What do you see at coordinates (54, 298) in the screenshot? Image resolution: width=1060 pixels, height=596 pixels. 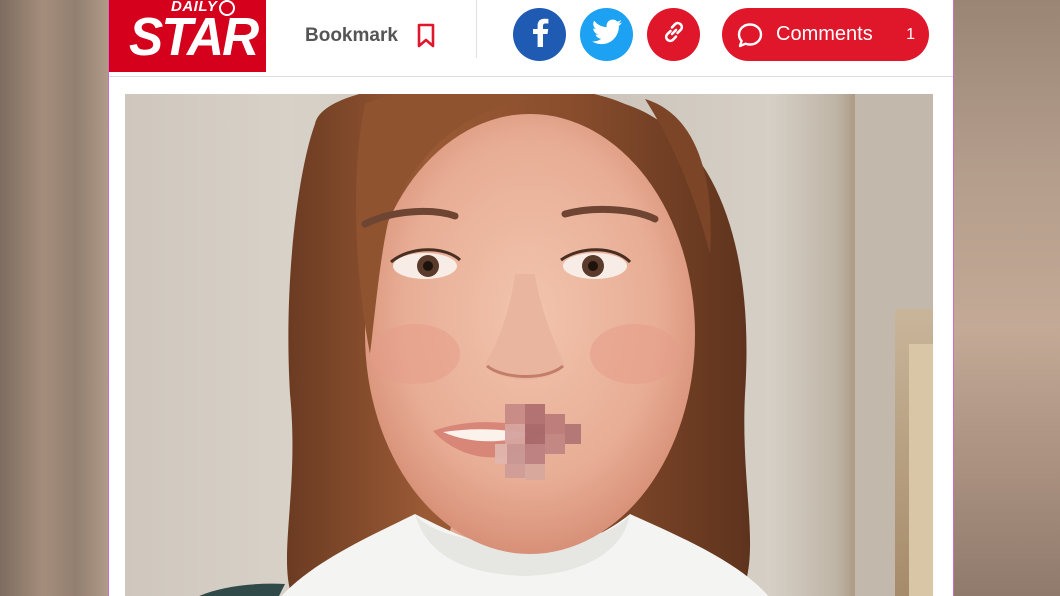 I see `blurred-backdrop-left` at bounding box center [54, 298].